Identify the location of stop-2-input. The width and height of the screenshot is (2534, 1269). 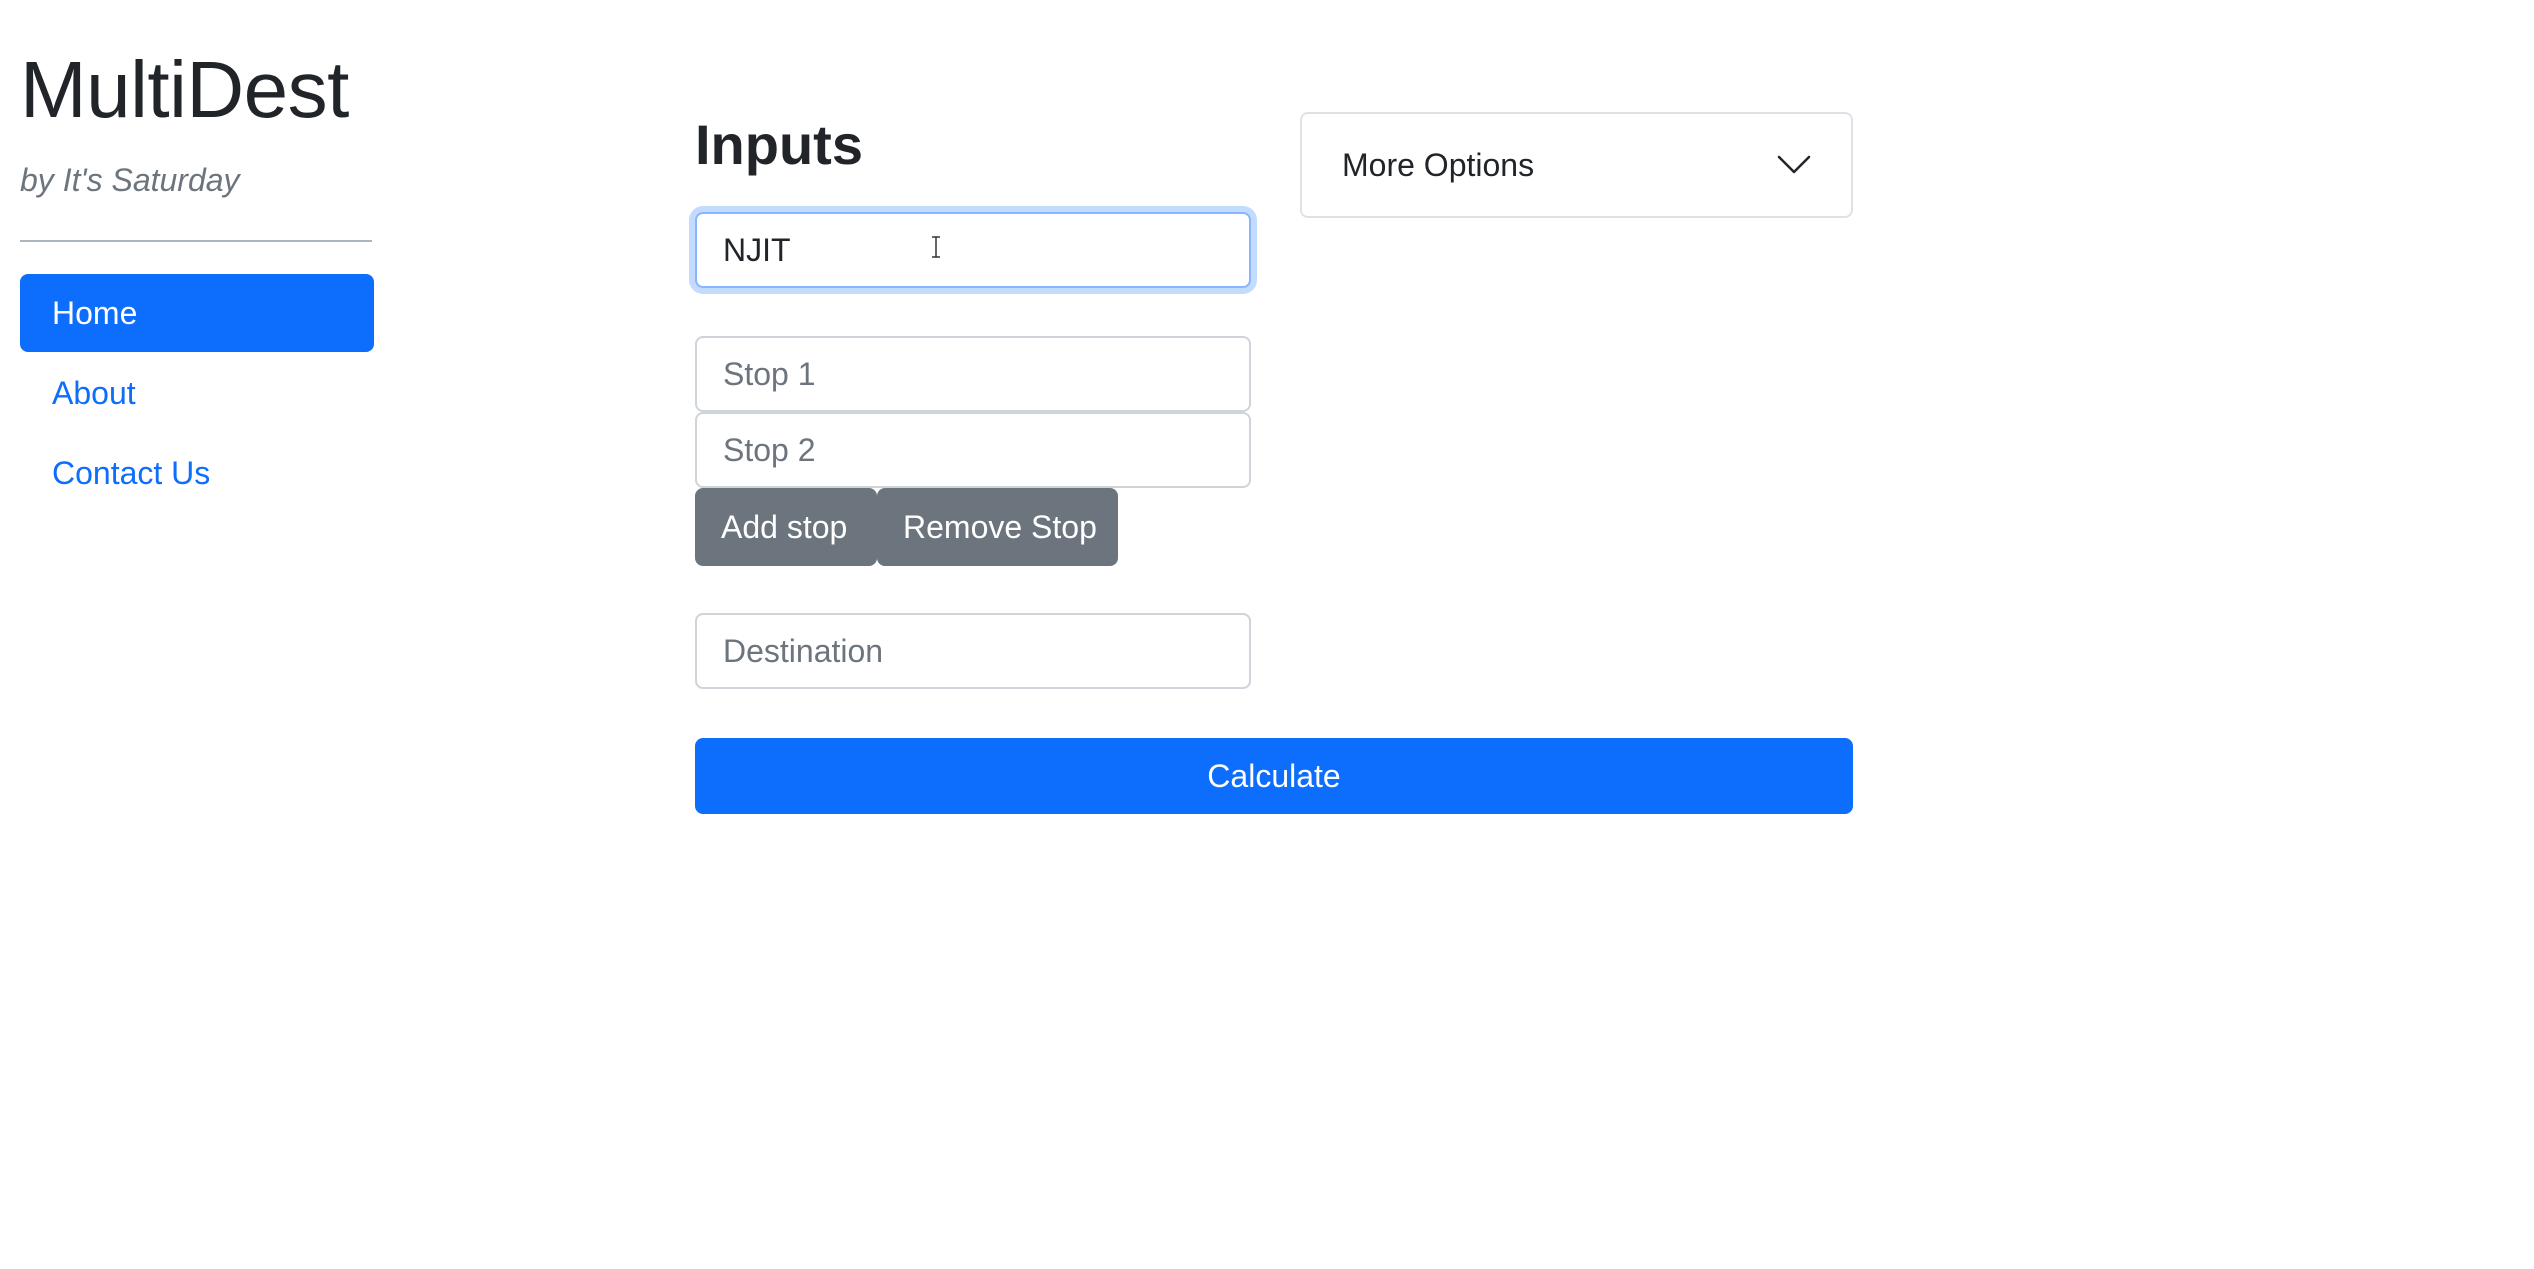
(973, 450).